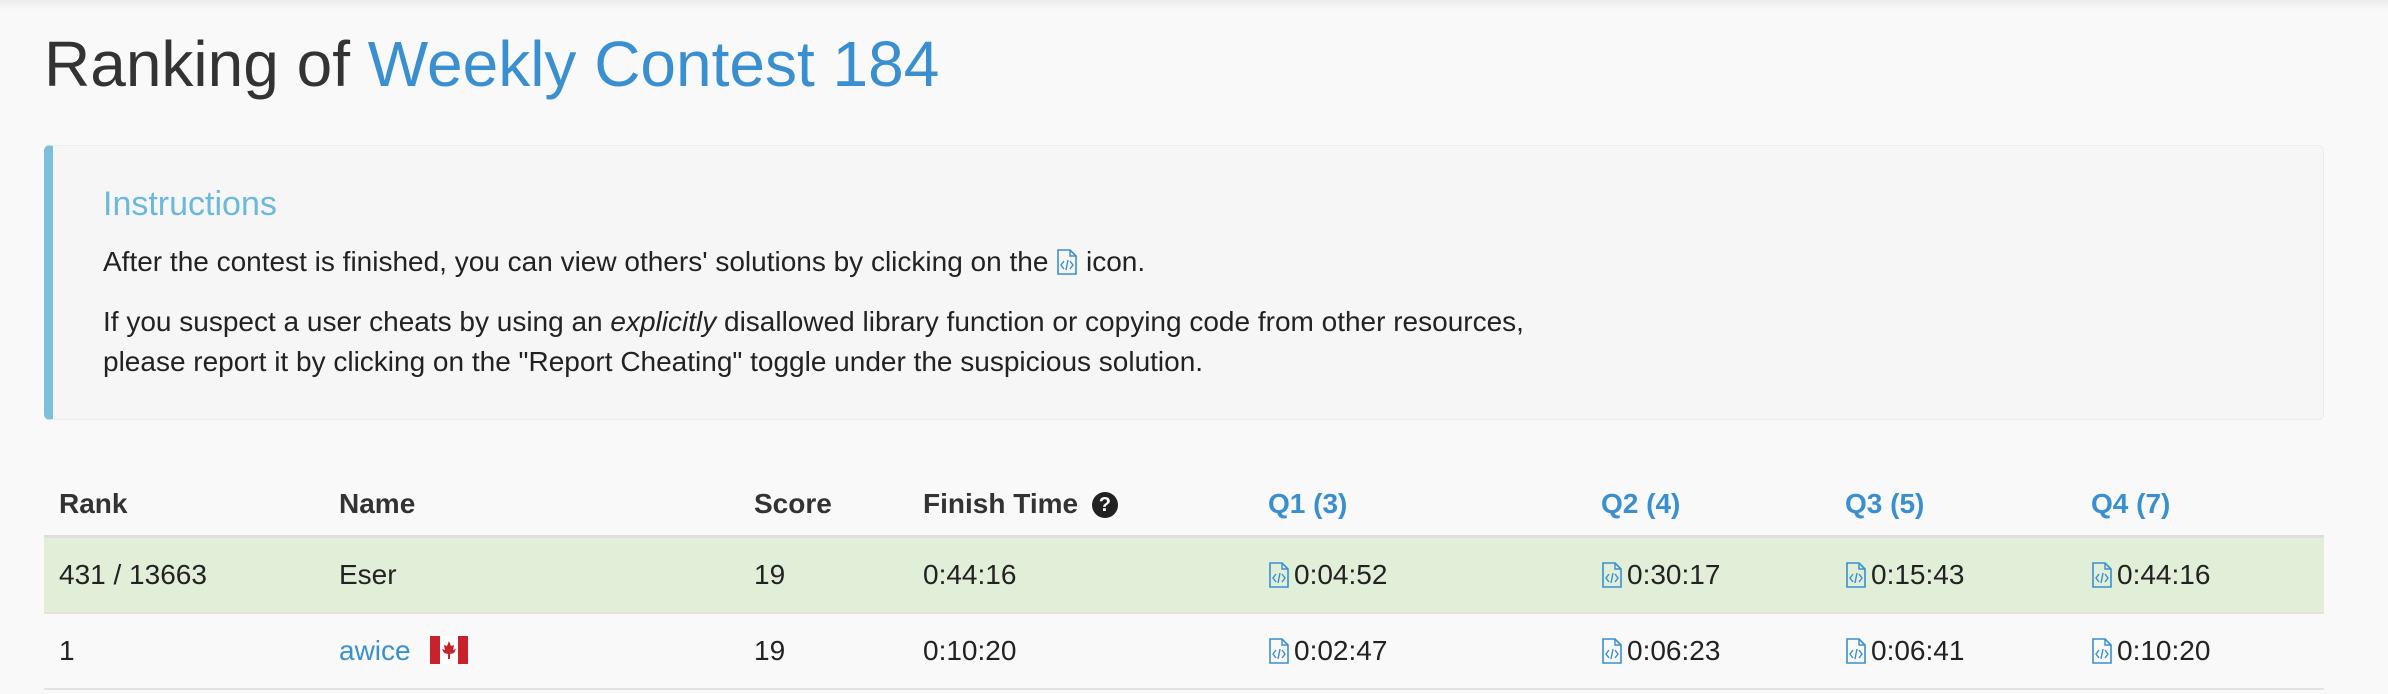 This screenshot has width=2388, height=694. I want to click on cell-rank: 431 / 13663, so click(184, 575).